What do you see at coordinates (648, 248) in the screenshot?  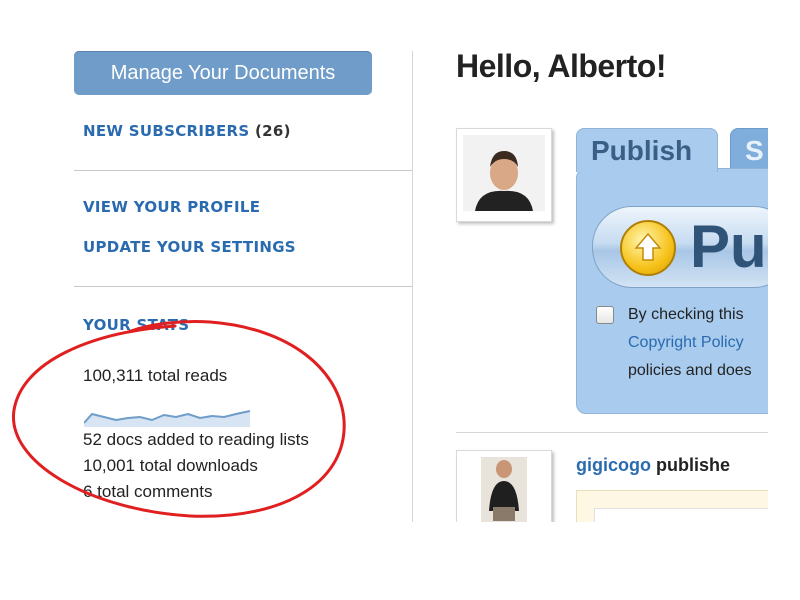 I see `arrow-up-circle-icon` at bounding box center [648, 248].